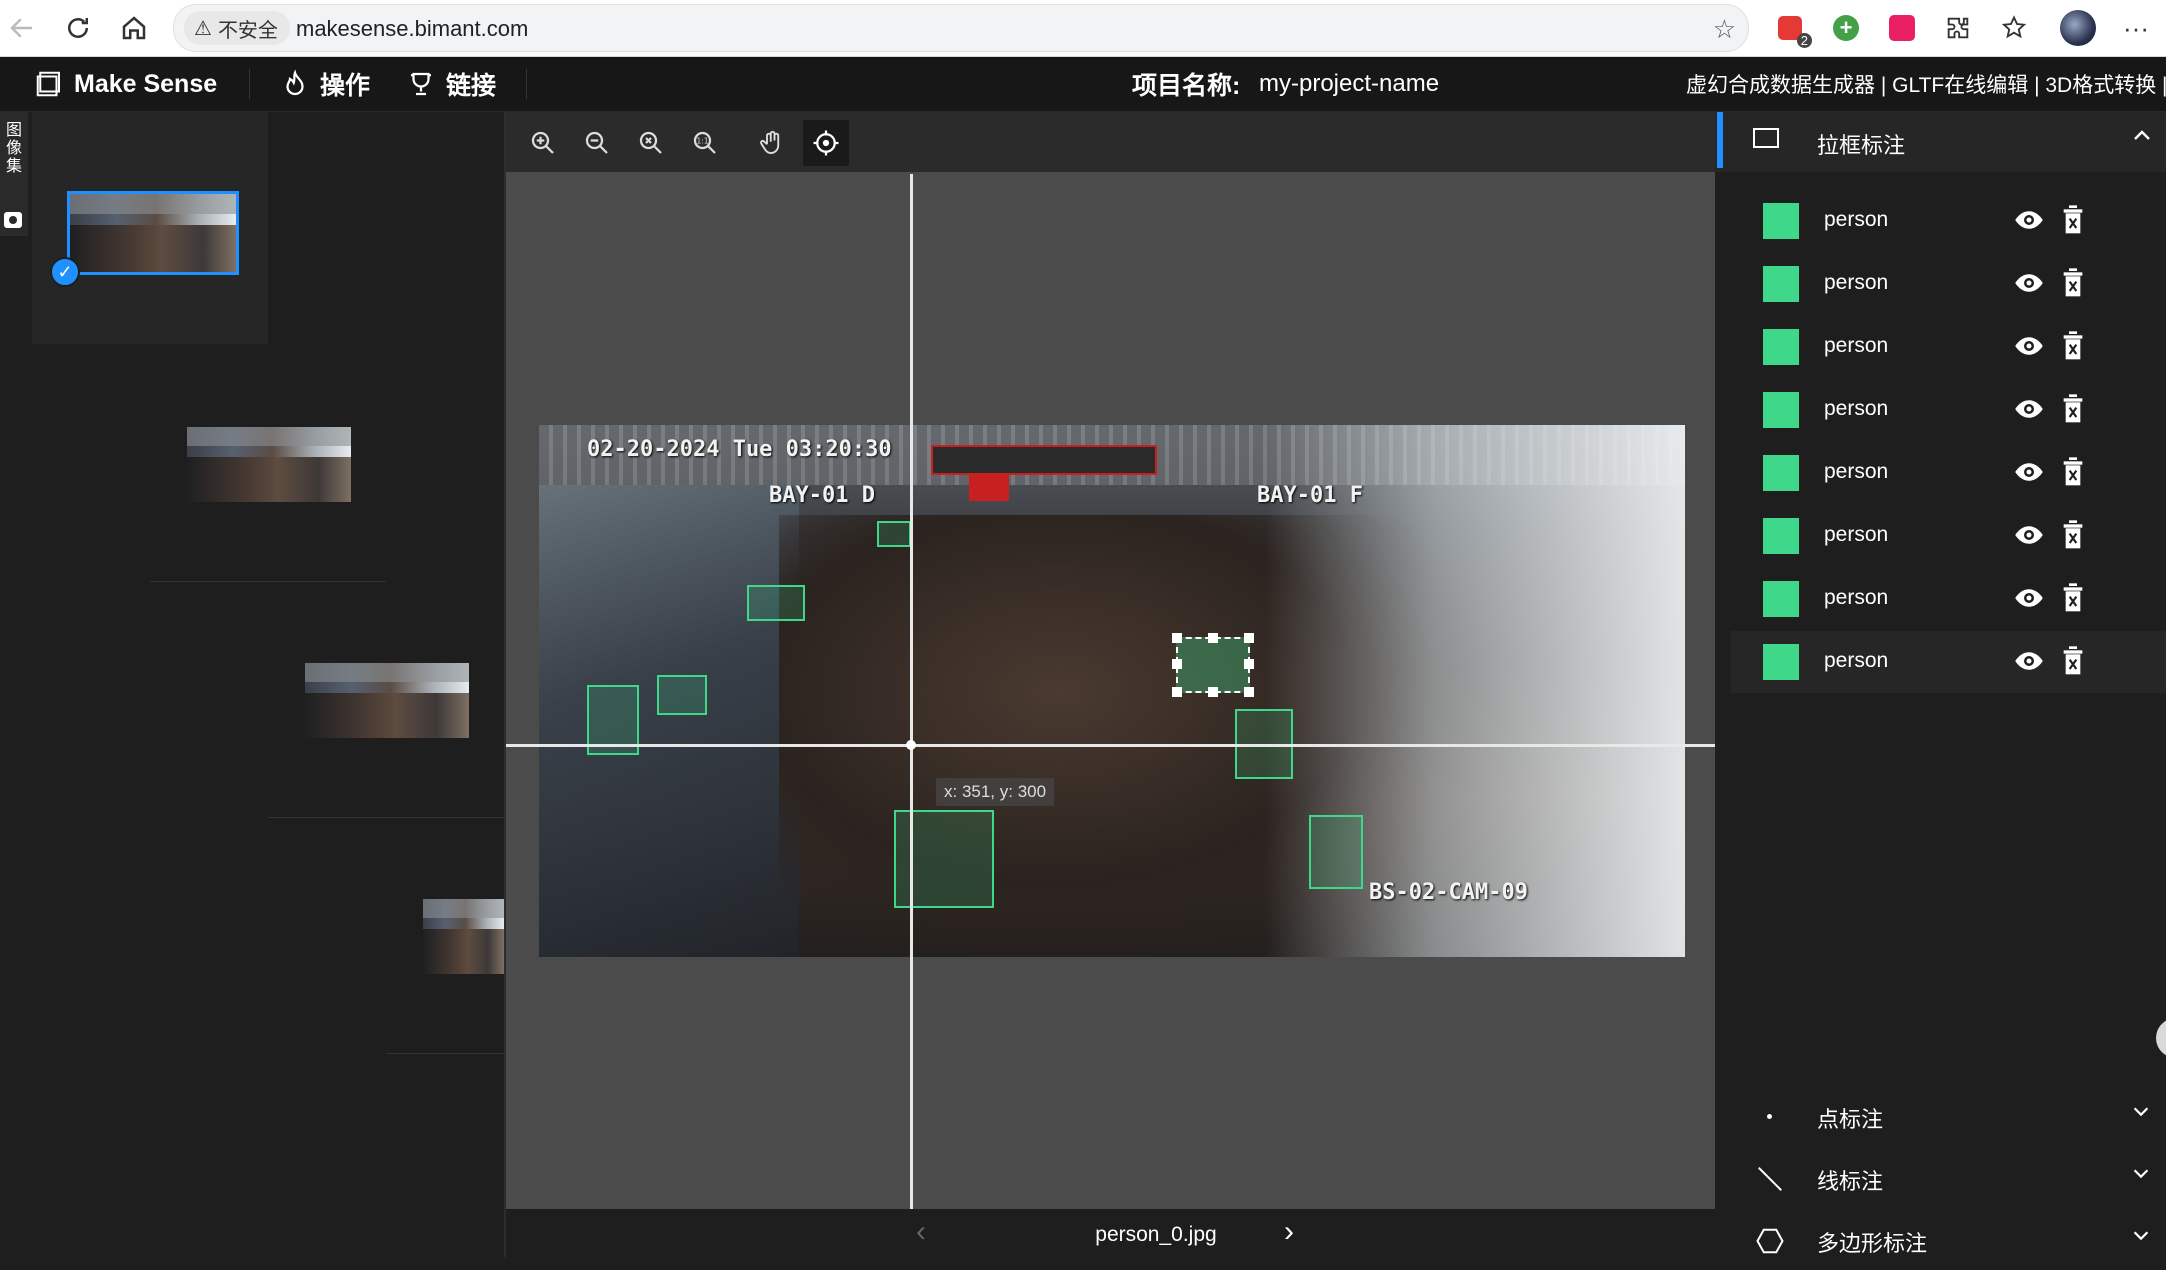 The height and width of the screenshot is (1270, 2166). Describe the element at coordinates (237, 28) in the screenshot. I see `security-indicator: ⚠ 不安全` at that location.